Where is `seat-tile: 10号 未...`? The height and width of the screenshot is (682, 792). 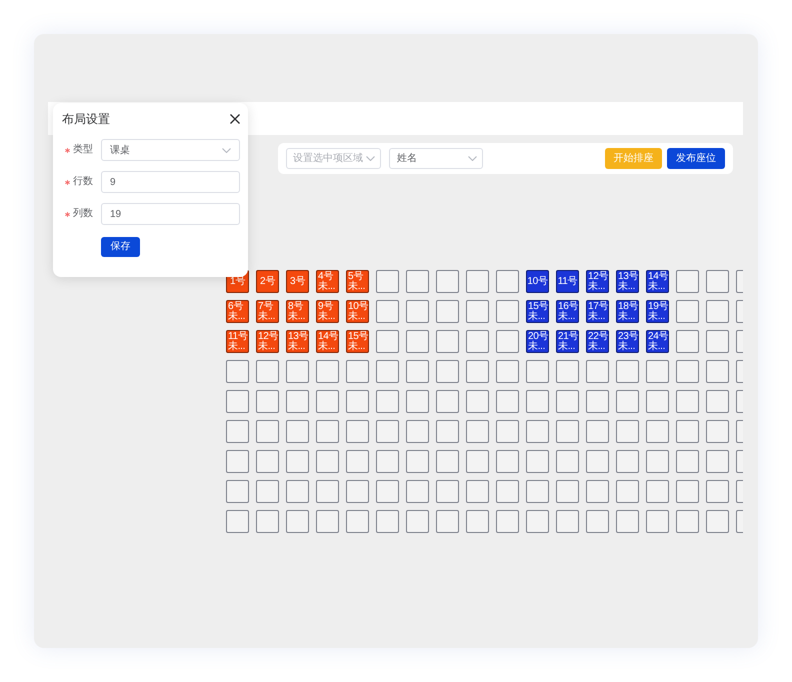 seat-tile: 10号 未... is located at coordinates (357, 311).